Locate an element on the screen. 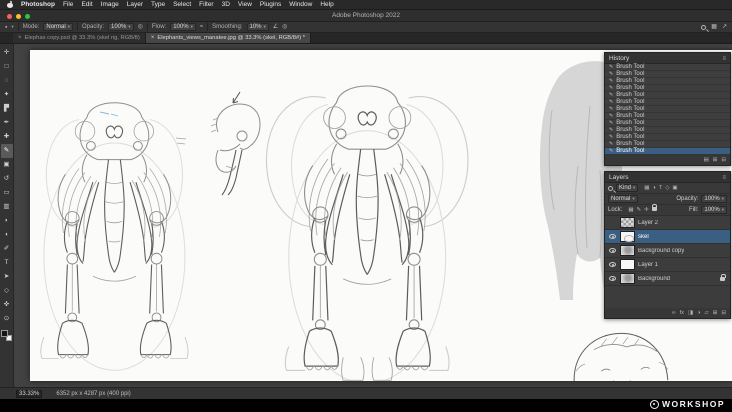  type-tool: T is located at coordinates (7, 263).